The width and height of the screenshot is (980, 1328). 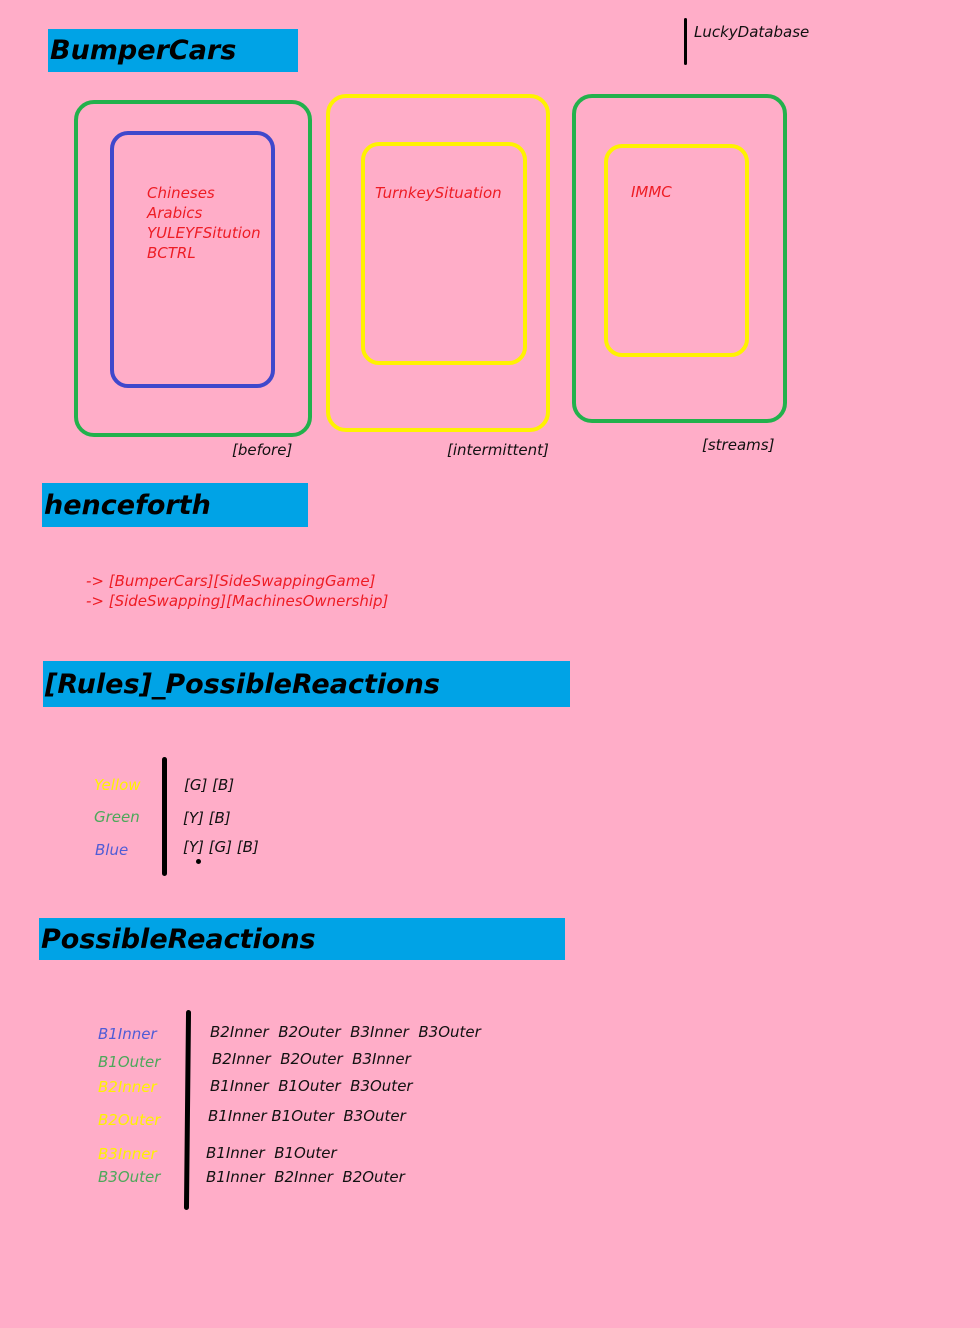 What do you see at coordinates (129, 1120) in the screenshot?
I see `reaction-label-b2outer: B2Outer` at bounding box center [129, 1120].